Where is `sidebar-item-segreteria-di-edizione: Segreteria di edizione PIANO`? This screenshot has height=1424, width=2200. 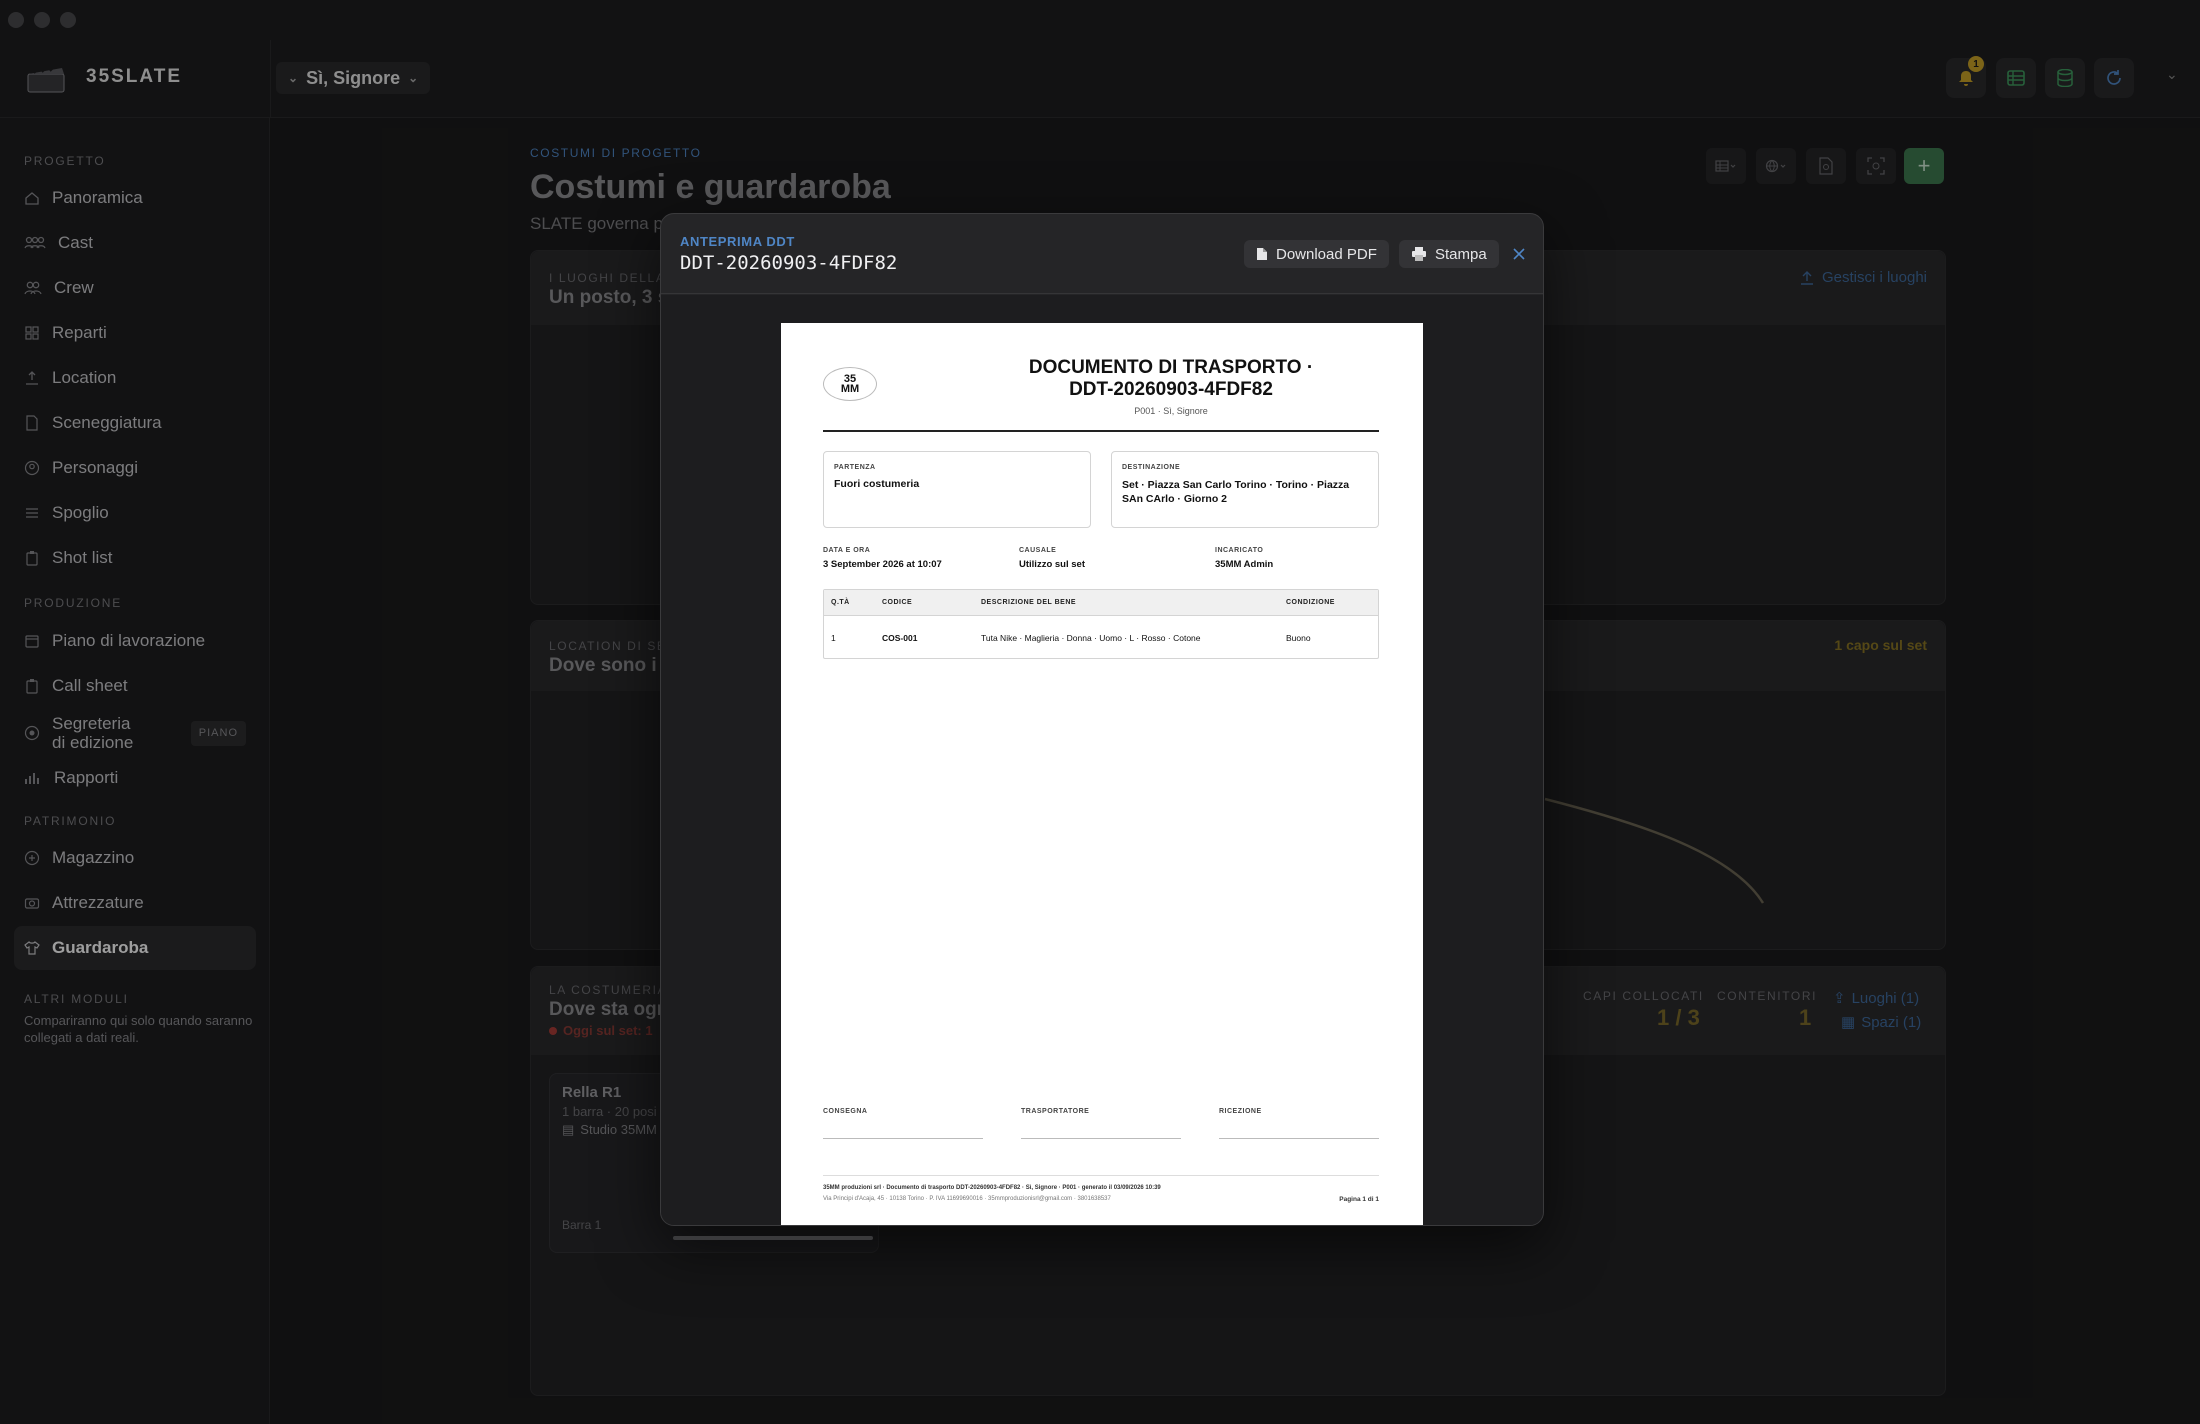
sidebar-item-segreteria-di-edizione: Segreteria di edizione PIANO is located at coordinates (135, 733).